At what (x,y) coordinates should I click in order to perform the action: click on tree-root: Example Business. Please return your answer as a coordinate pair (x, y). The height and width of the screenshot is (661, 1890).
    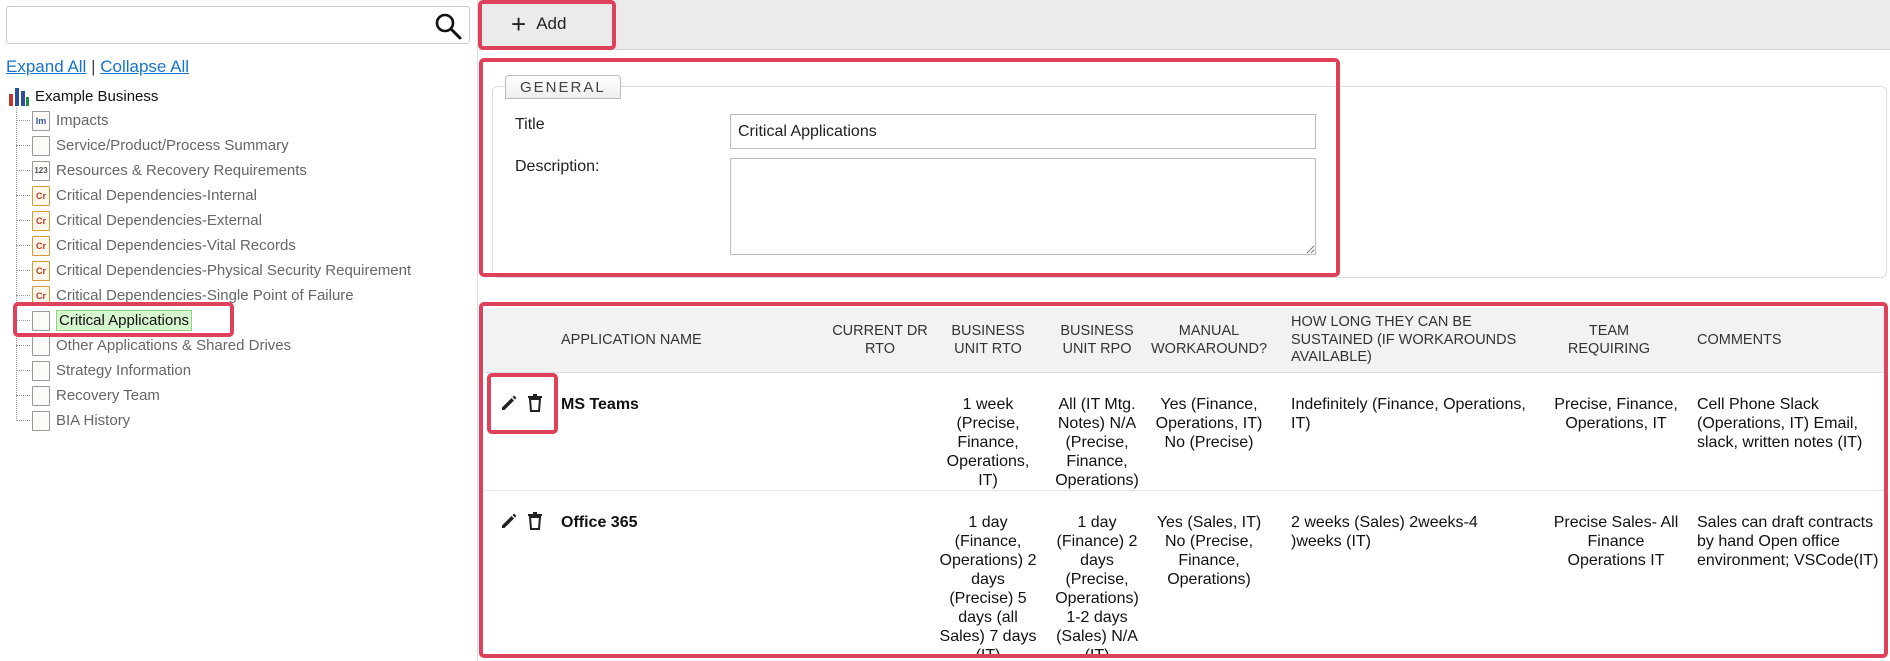
    Looking at the image, I should click on (209, 96).